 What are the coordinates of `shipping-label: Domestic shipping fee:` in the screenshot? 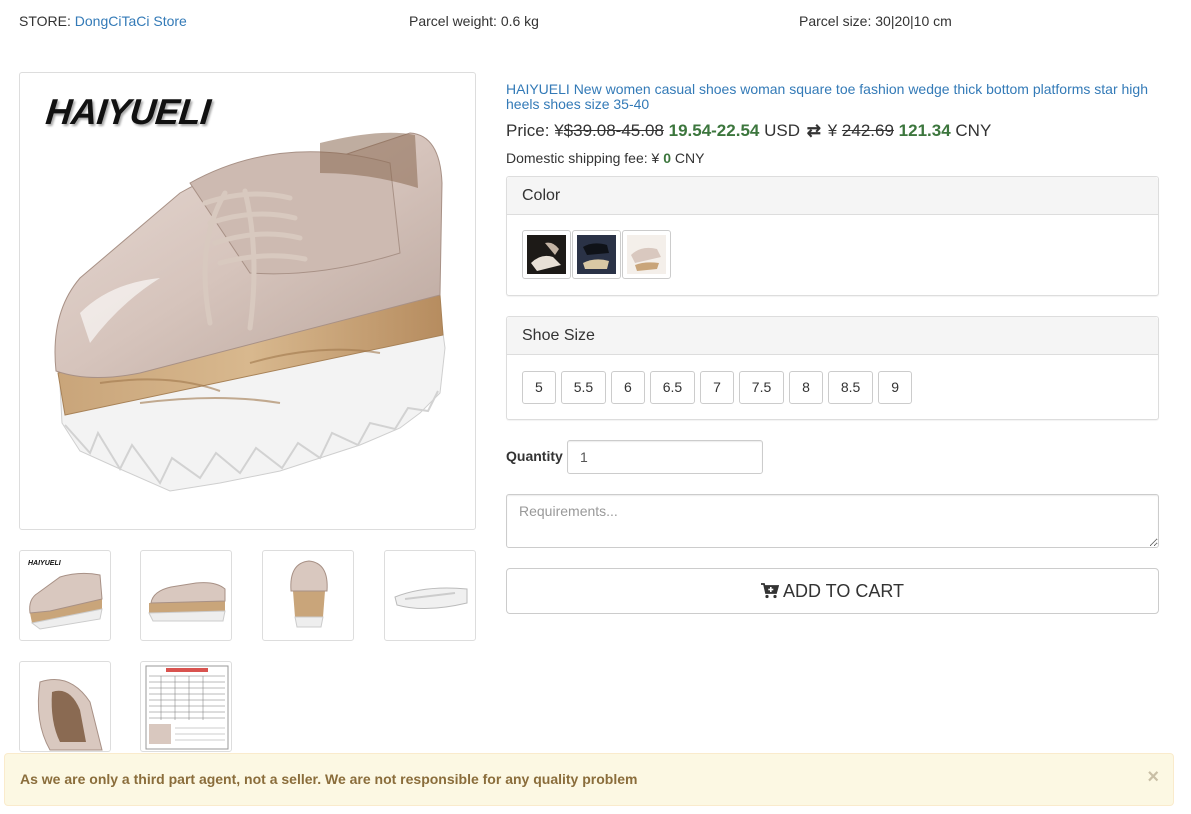 It's located at (577, 158).